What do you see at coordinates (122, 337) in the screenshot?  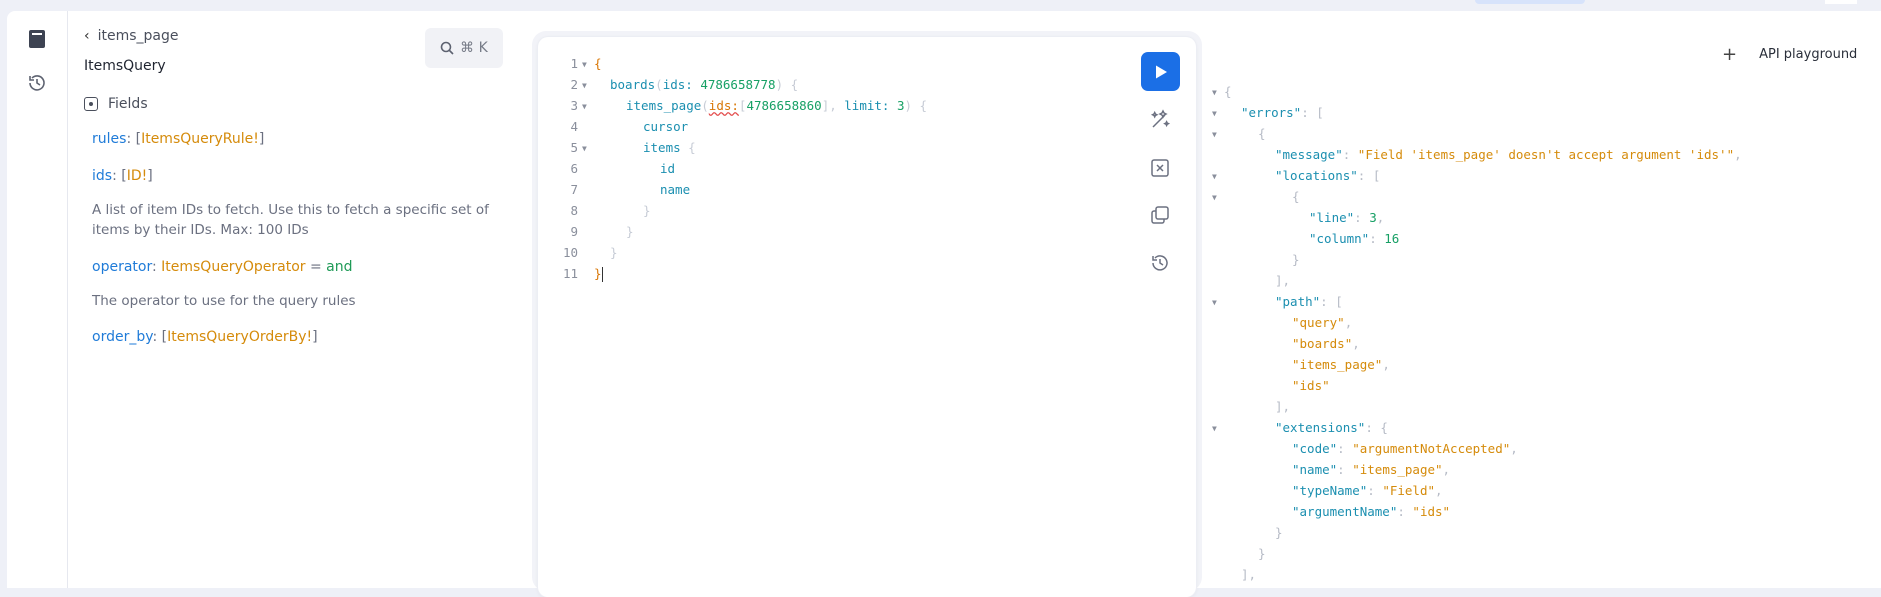 I see `field-name: order_by` at bounding box center [122, 337].